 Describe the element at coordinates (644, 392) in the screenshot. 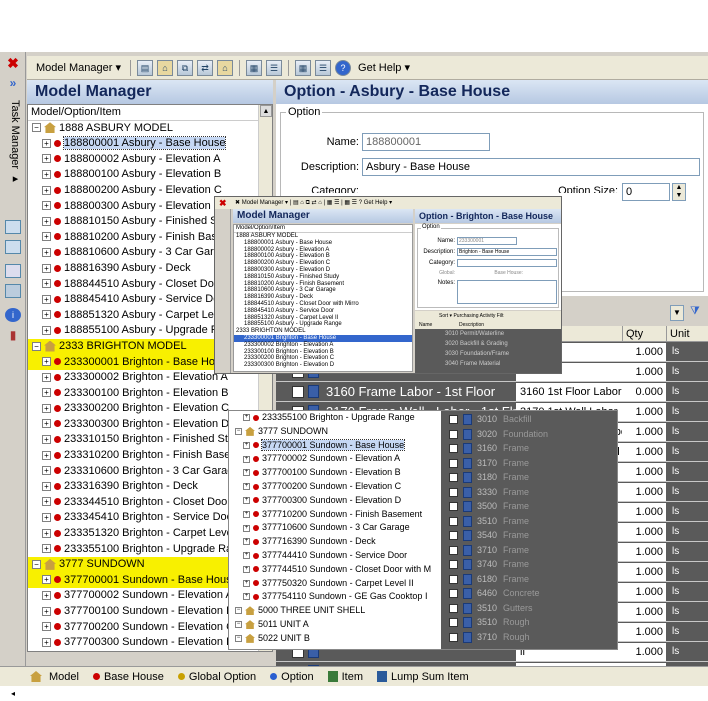

I see `item-qty: 0.000` at that location.